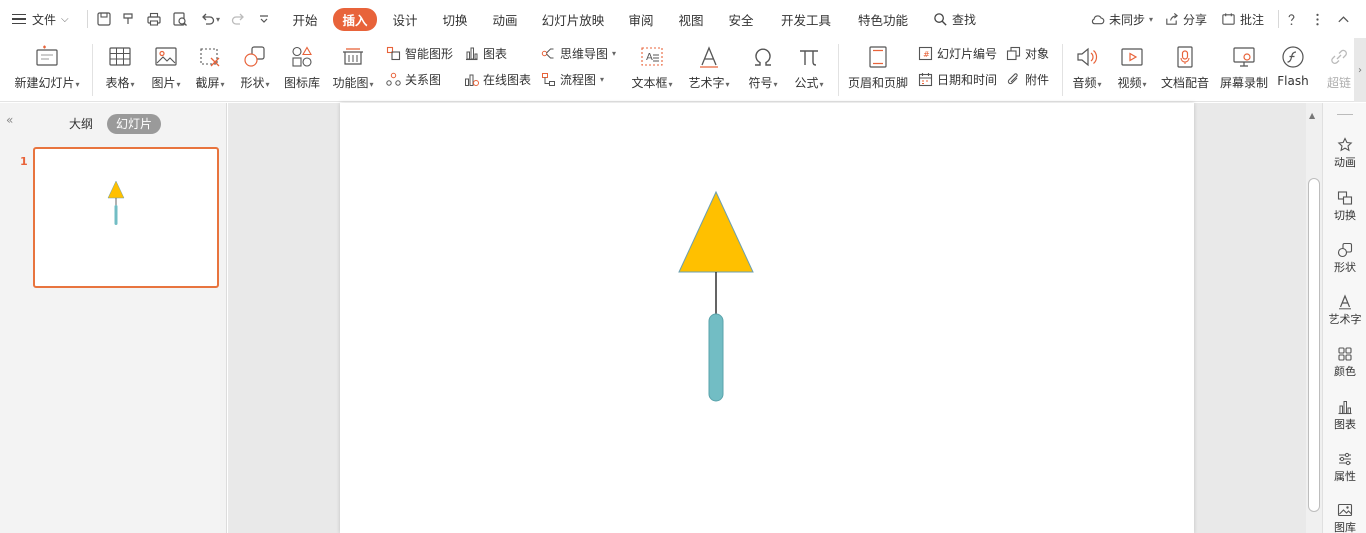  Describe the element at coordinates (741, 19) in the screenshot. I see `tab-security: 安全` at that location.